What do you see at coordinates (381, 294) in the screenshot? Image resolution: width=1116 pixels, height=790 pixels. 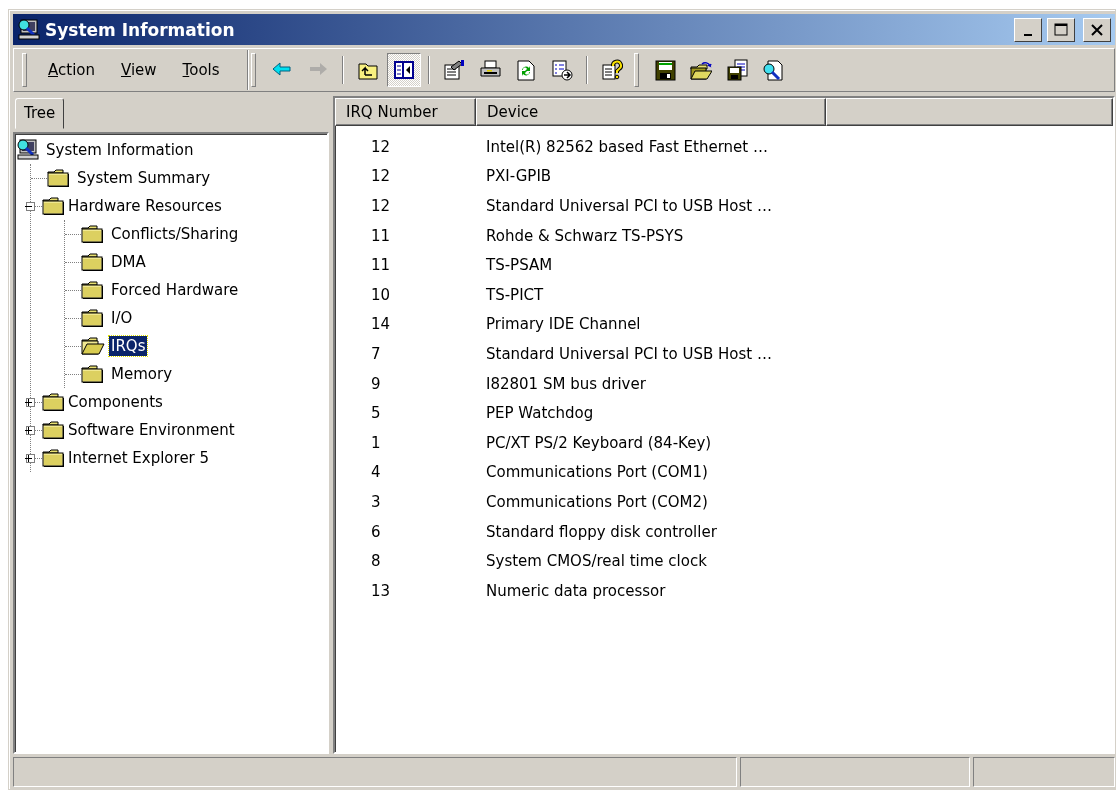 I see `table-cell-text: 10` at bounding box center [381, 294].